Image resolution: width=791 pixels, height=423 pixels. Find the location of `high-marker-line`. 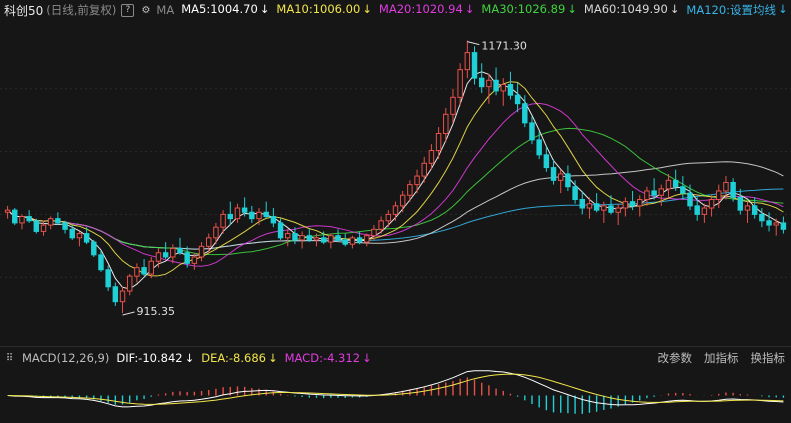

high-marker-line is located at coordinates (473, 43).